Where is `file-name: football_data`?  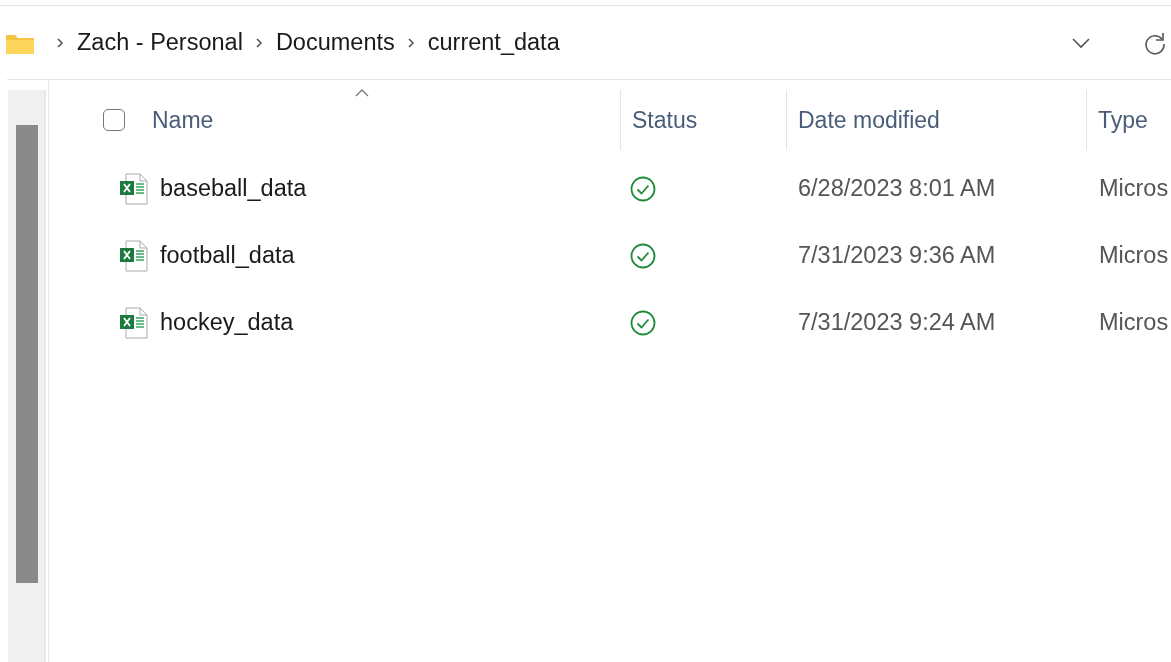 file-name: football_data is located at coordinates (227, 255).